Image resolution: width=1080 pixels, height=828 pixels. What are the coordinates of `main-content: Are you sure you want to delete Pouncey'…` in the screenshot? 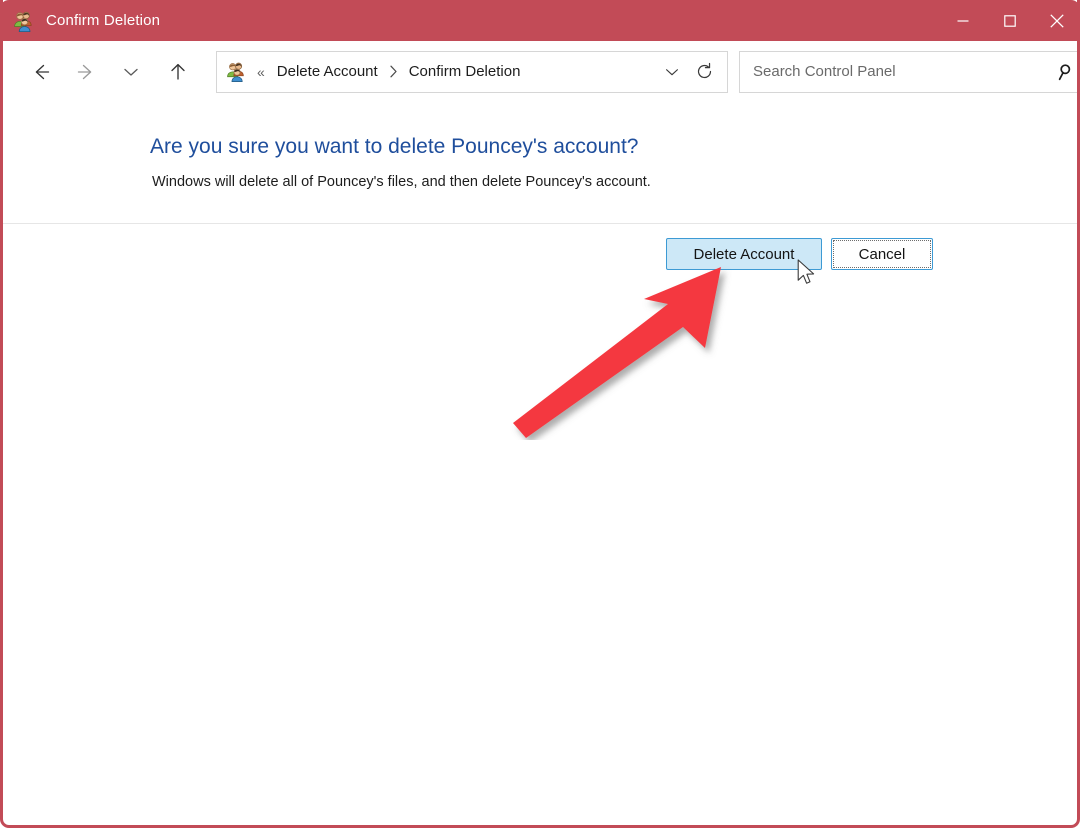 It's located at (540, 162).